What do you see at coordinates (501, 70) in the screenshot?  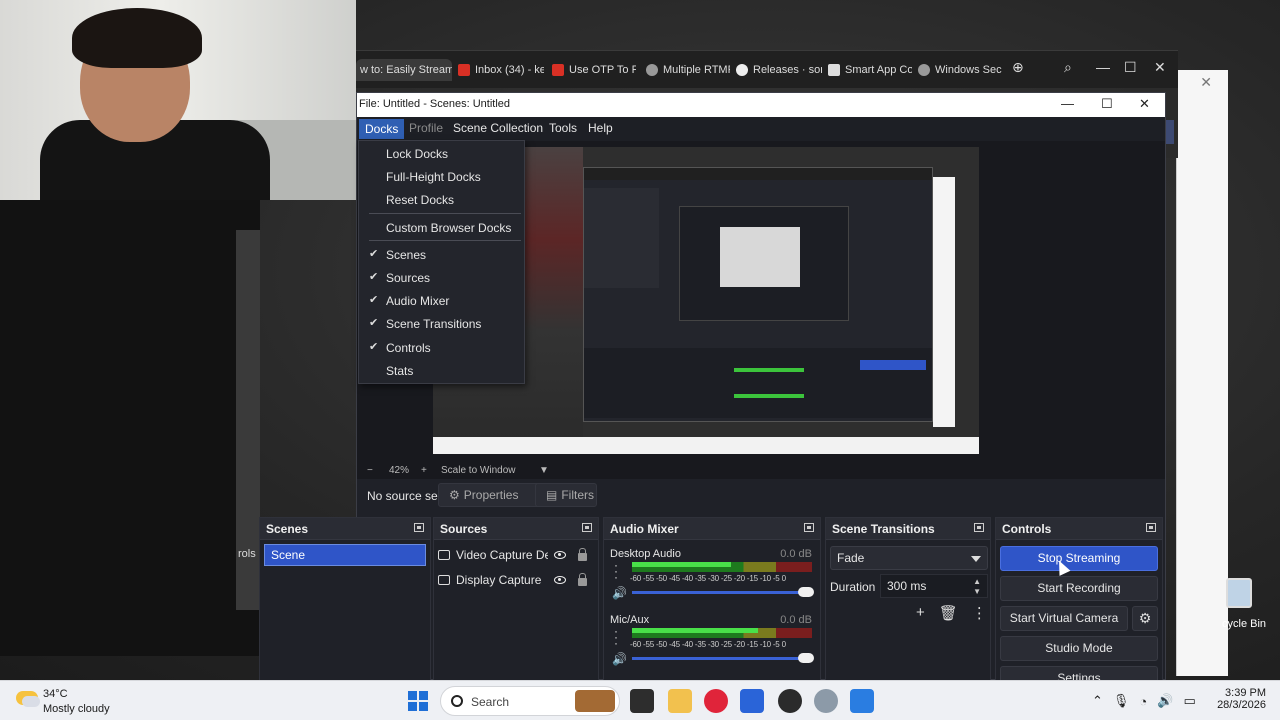 I see `browser-tab: Inbox (34) - ke` at bounding box center [501, 70].